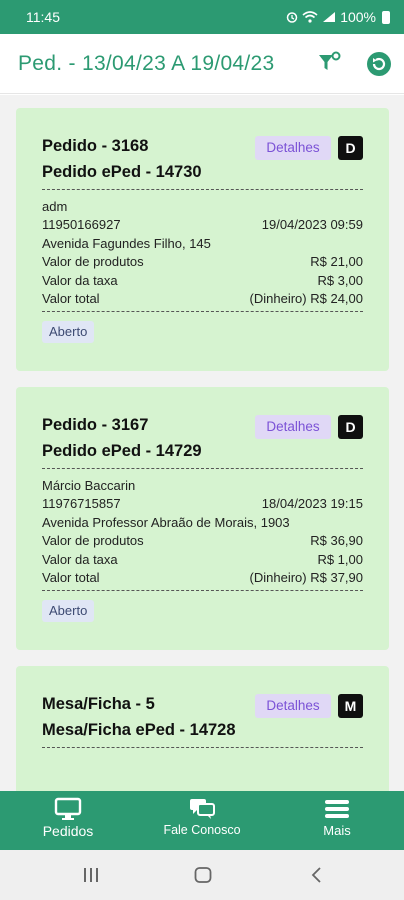 This screenshot has height=900, width=404. Describe the element at coordinates (95, 146) in the screenshot. I see `order-title: Pedido - 3168` at that location.